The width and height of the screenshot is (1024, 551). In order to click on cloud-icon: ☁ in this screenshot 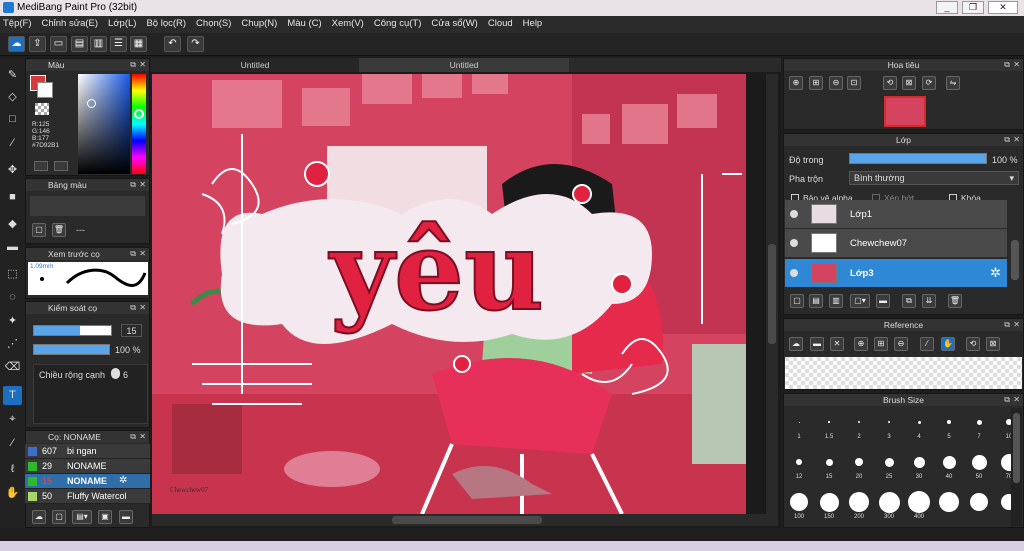, I will do `click(16, 44)`.